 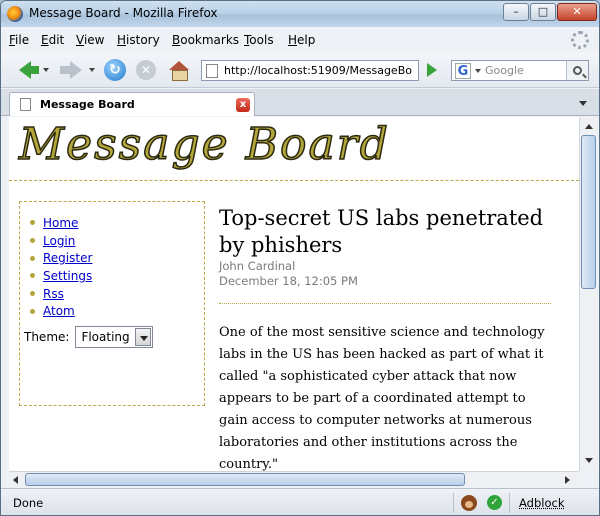 I want to click on back-button, so click(x=25, y=70).